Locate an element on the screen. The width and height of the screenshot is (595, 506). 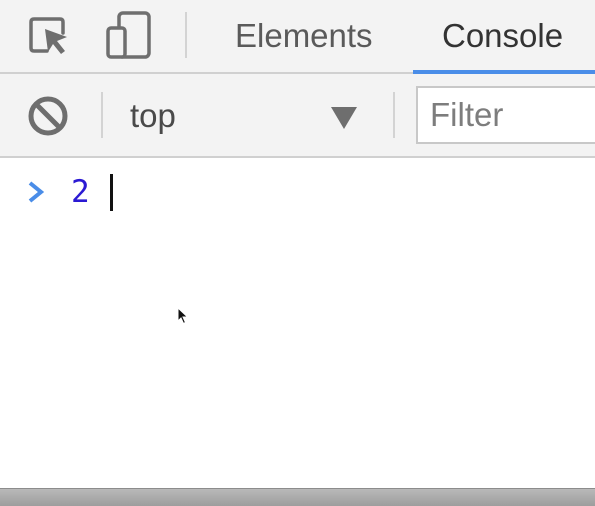
tab-console: Console is located at coordinates (504, 37).